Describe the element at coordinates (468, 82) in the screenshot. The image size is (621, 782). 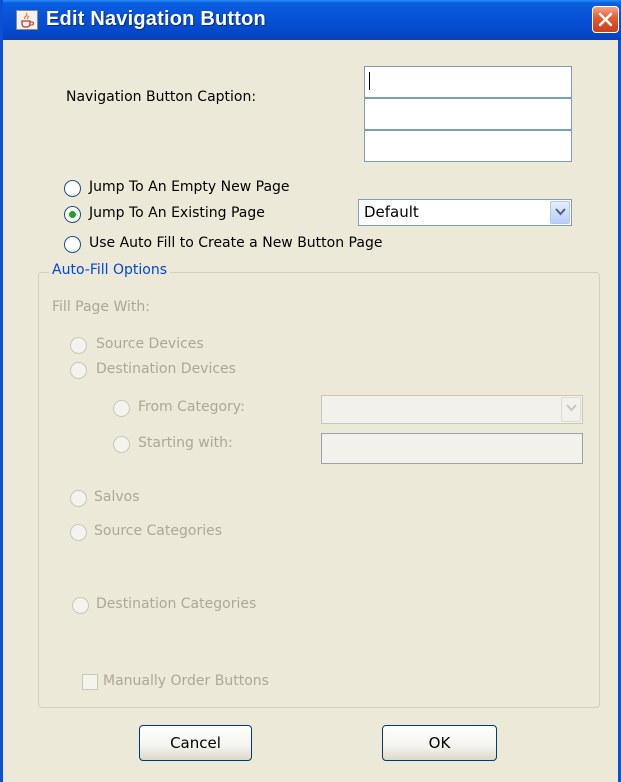
I see `caption-line-1-input` at that location.